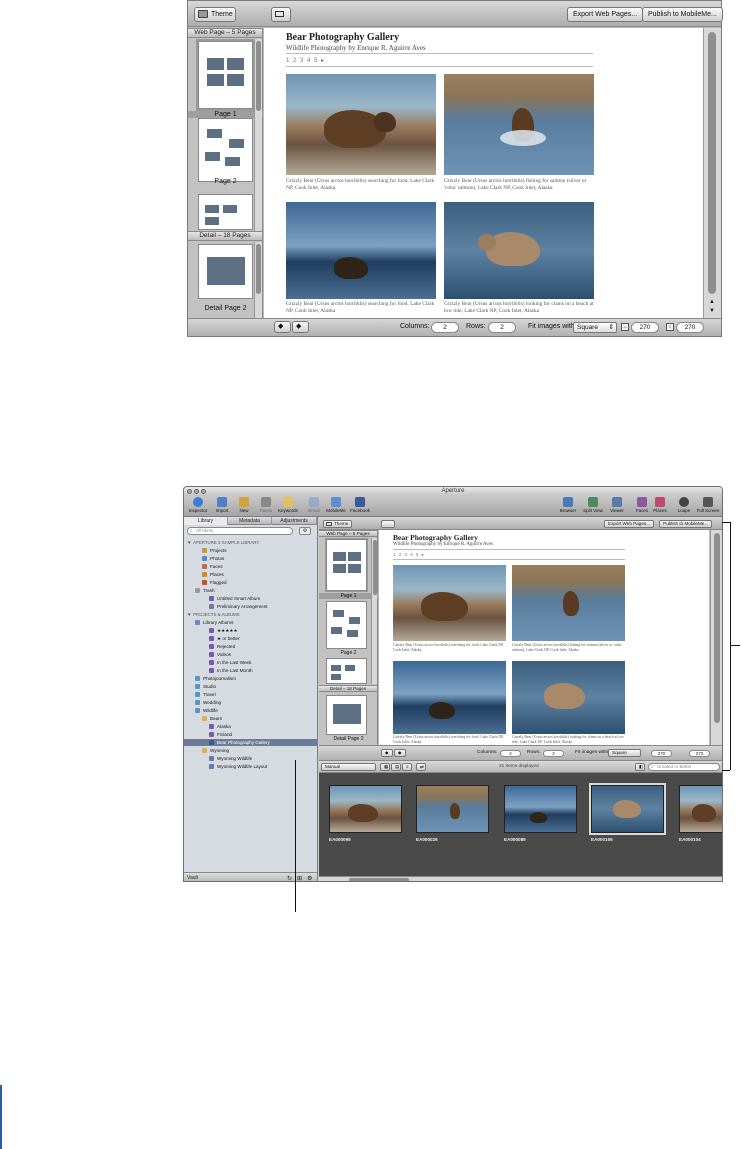 Image resolution: width=741 pixels, height=1149 pixels. I want to click on full-screen-button: Full Screen, so click(708, 505).